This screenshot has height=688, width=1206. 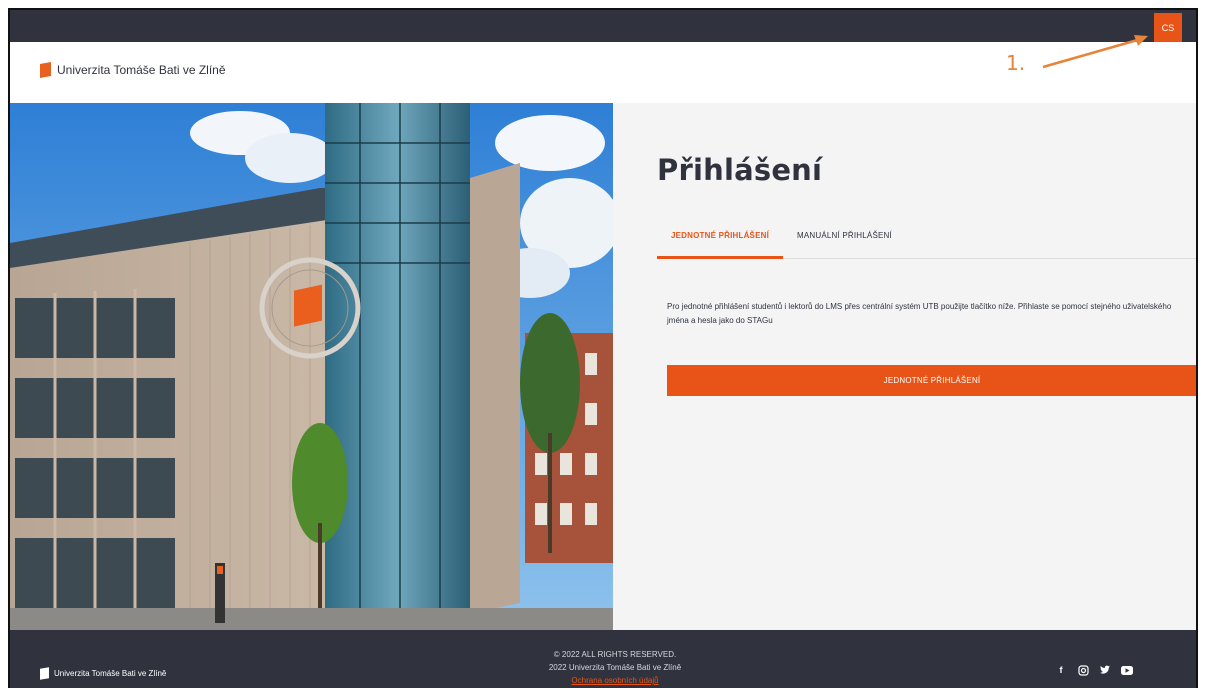 I want to click on org-text: 2022 Univerzita Tomáše Bati ve Zlíně, so click(x=615, y=667).